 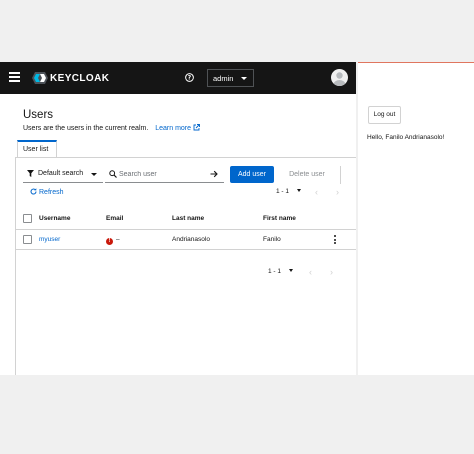 I want to click on toolbar-divider, so click(x=340, y=175).